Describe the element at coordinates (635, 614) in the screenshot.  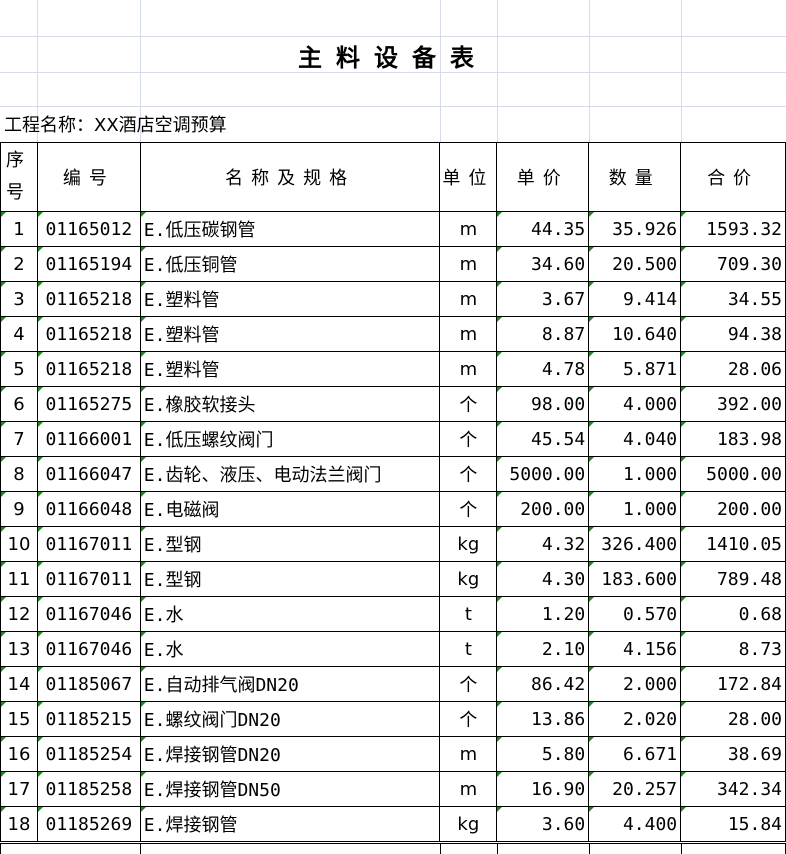
I see `cell-qty: 0.570` at that location.